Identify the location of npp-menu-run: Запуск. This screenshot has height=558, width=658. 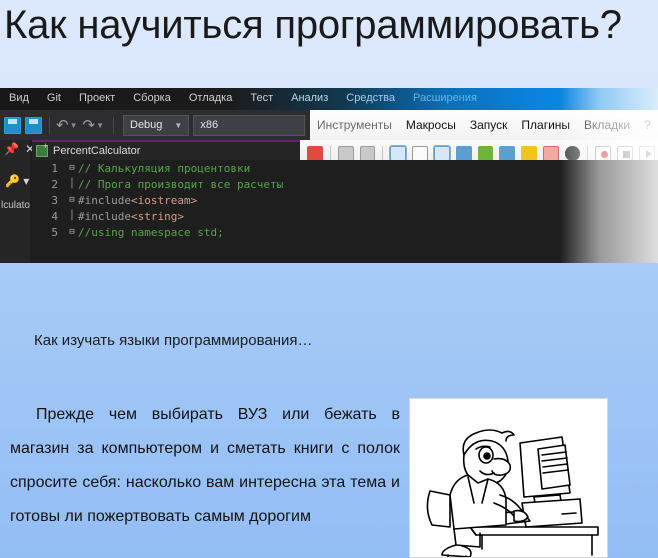
(489, 125).